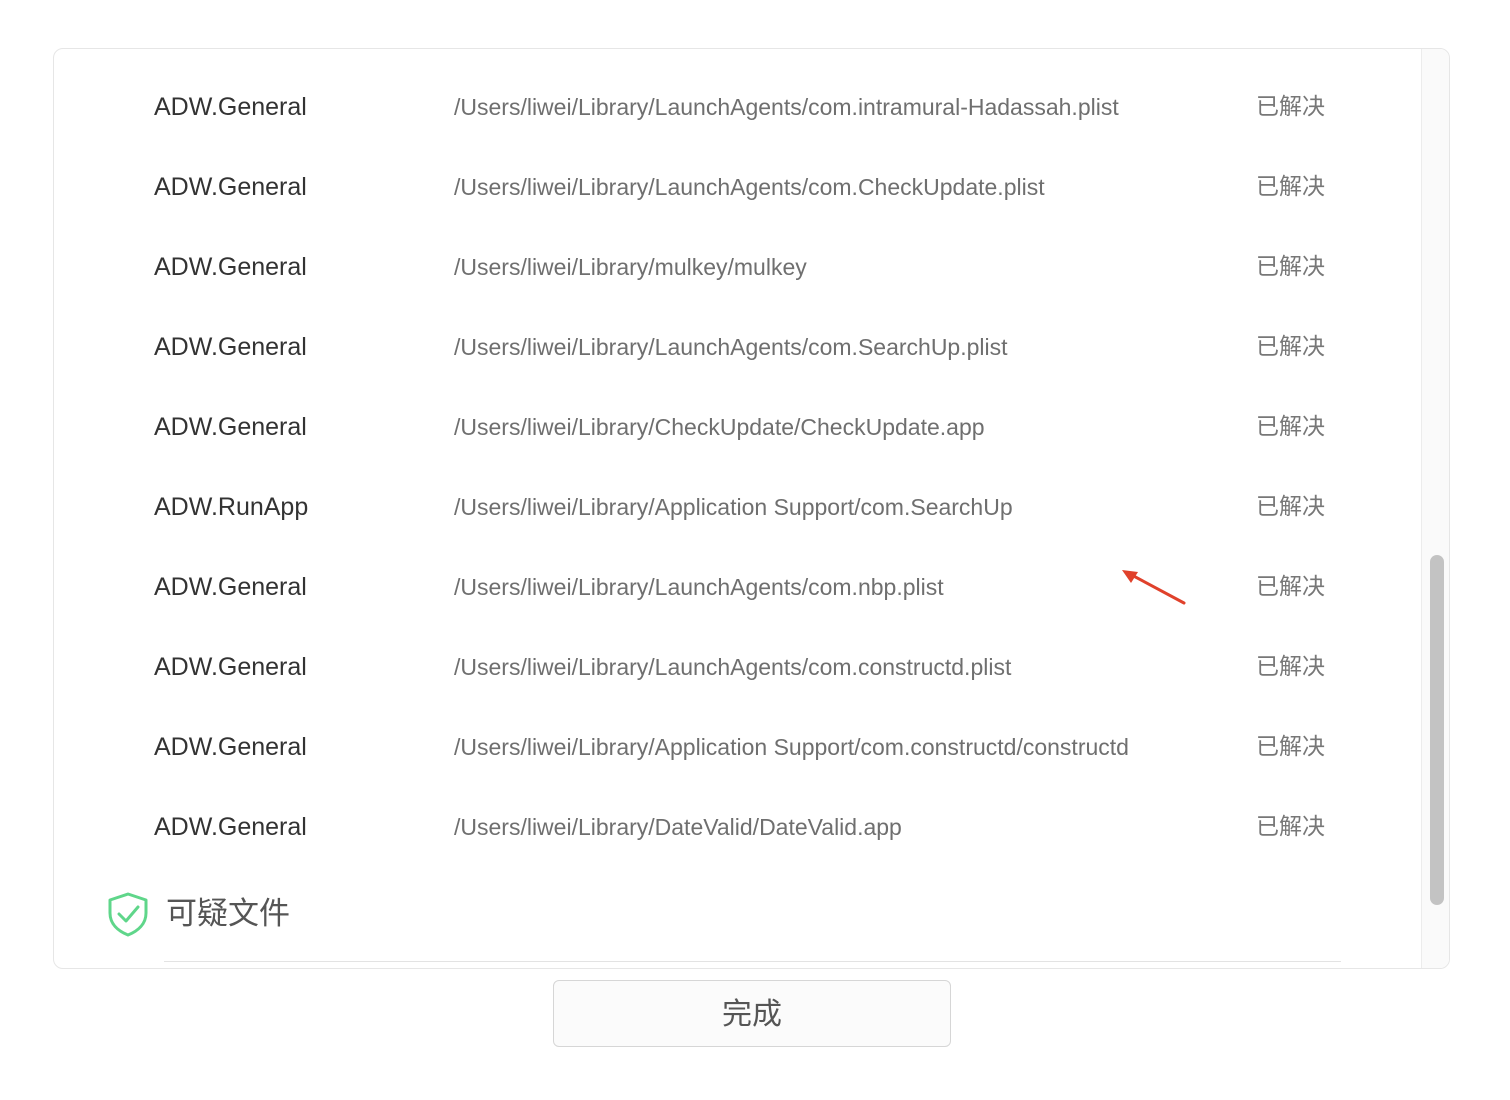 The height and width of the screenshot is (1100, 1510). What do you see at coordinates (128, 914) in the screenshot?
I see `shield-check-icon` at bounding box center [128, 914].